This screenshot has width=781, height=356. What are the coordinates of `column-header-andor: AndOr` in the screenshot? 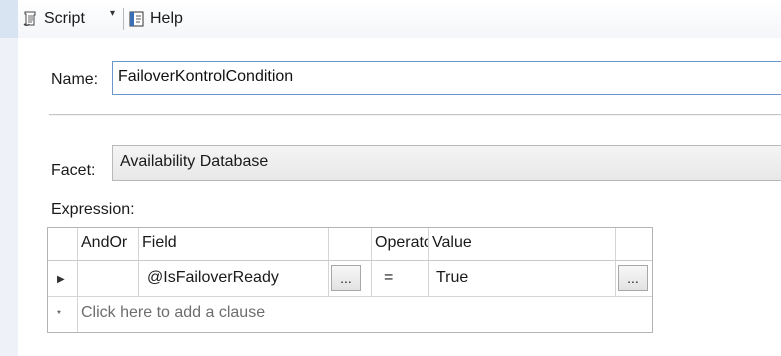 It's located at (108, 244).